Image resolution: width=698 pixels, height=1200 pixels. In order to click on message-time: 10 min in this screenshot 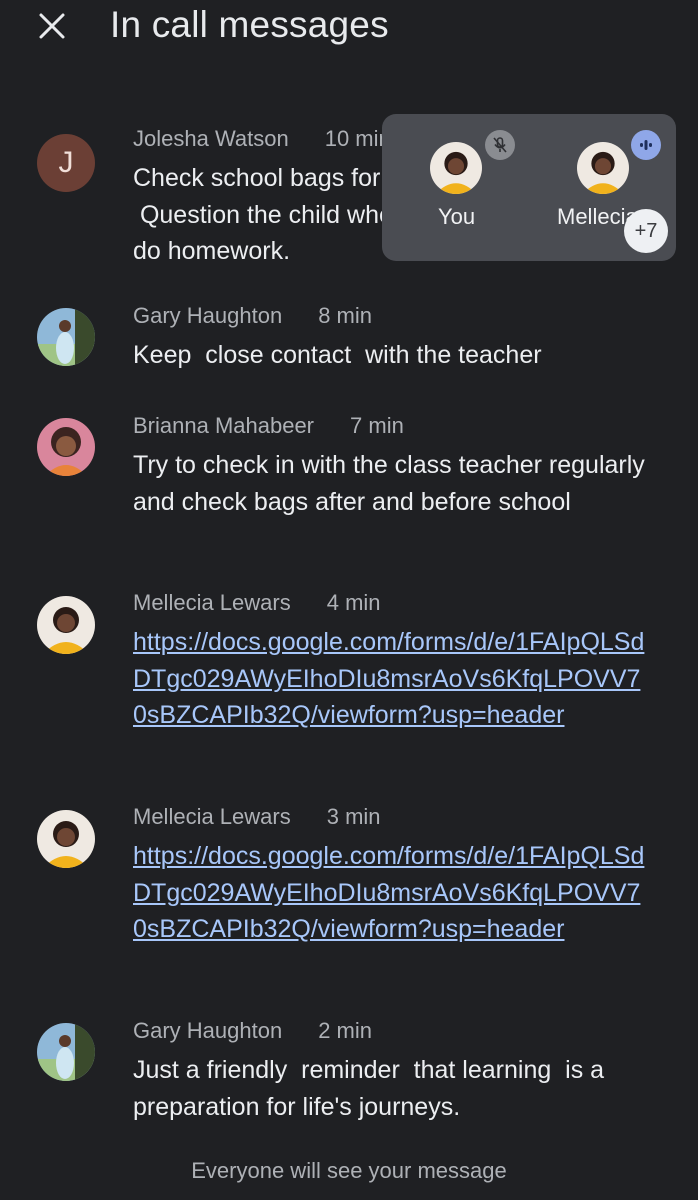, I will do `click(357, 138)`.